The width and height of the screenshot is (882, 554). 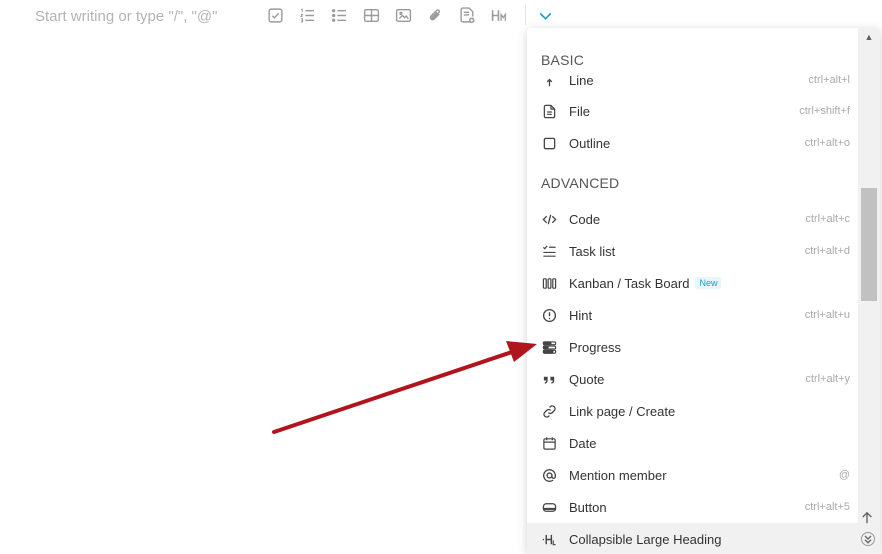 I want to click on link-icon, so click(x=549, y=411).